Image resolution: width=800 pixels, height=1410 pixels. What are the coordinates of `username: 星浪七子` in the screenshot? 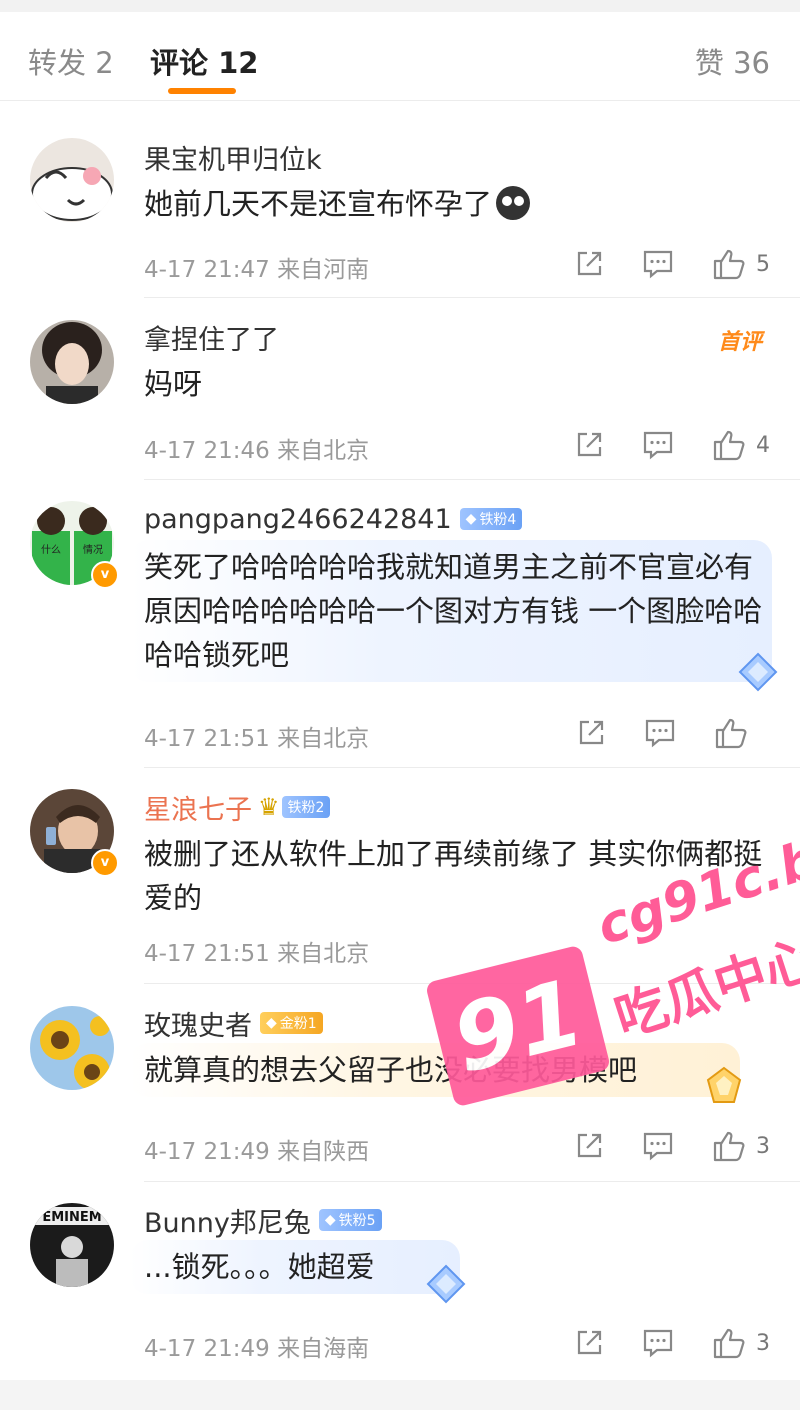 It's located at (198, 807).